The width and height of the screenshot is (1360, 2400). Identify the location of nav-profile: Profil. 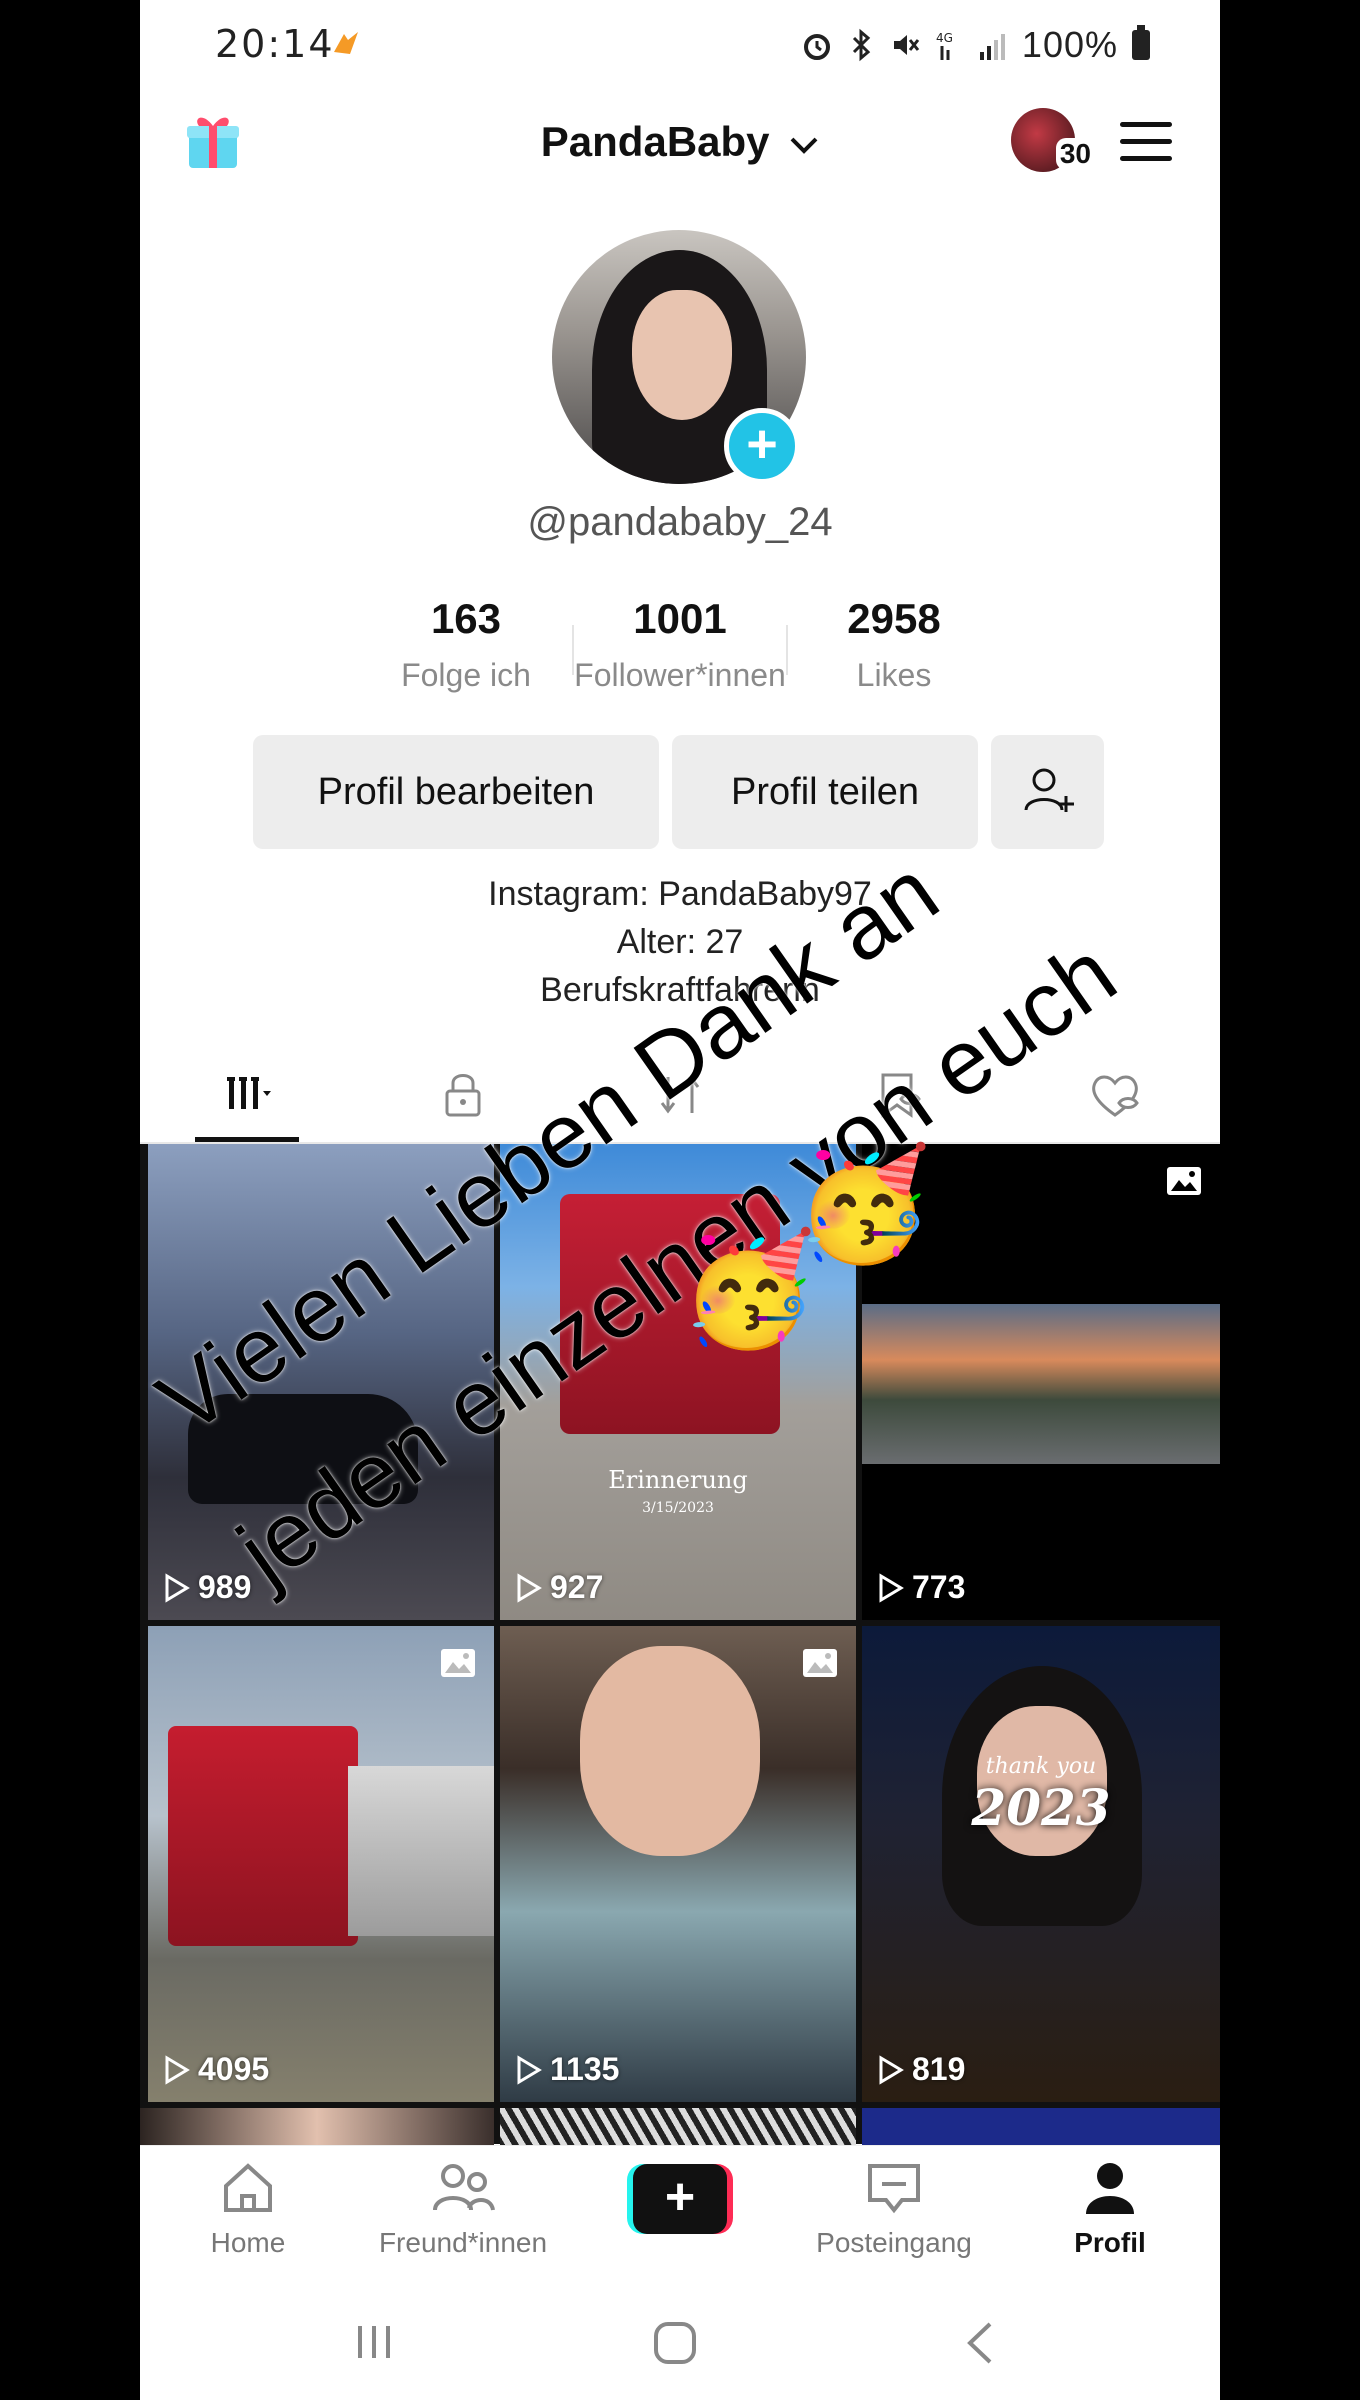
(1110, 2209).